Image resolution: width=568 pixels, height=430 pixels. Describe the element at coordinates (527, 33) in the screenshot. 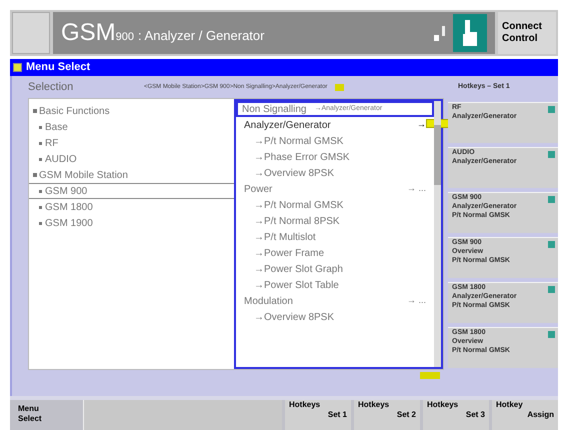

I see `connect-control-button: Connect Control` at that location.